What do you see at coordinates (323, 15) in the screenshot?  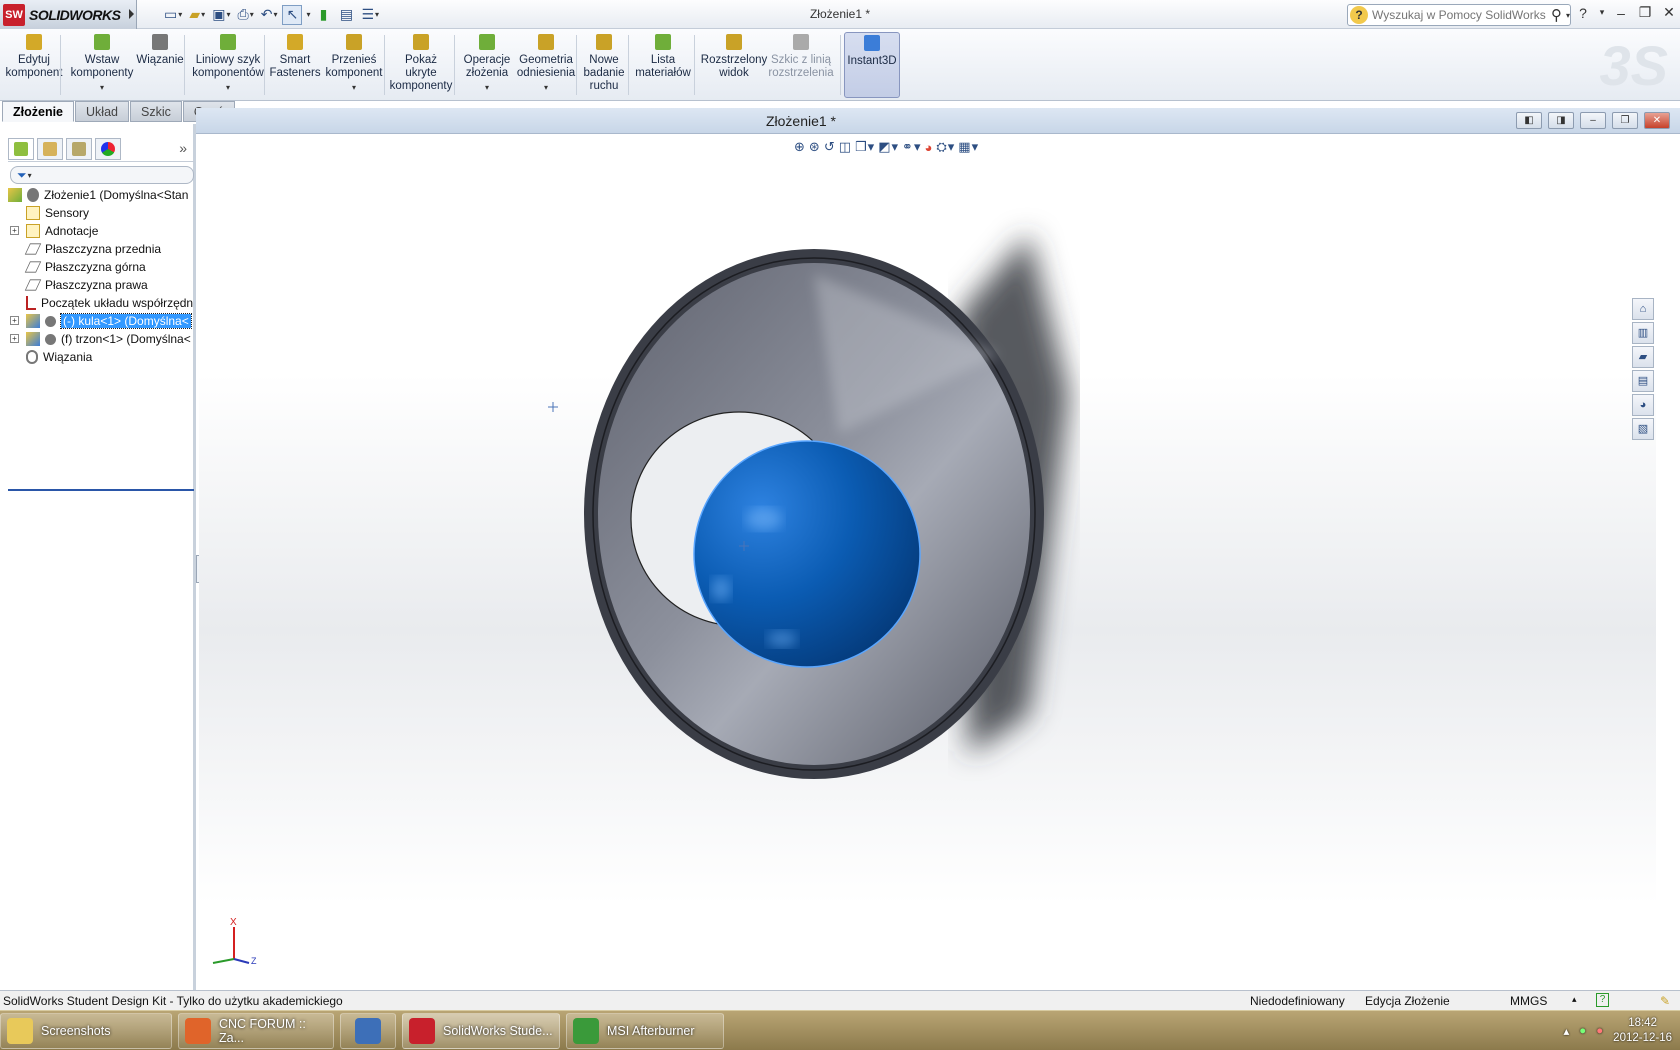 I see `rebuild-traffic-light-icon: ▮` at bounding box center [323, 15].